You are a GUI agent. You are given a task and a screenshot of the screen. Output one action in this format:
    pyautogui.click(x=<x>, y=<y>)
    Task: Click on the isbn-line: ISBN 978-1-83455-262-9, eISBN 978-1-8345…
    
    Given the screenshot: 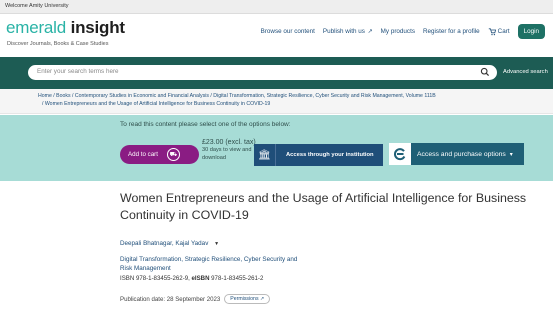 What is the action you would take?
    pyautogui.click(x=191, y=278)
    